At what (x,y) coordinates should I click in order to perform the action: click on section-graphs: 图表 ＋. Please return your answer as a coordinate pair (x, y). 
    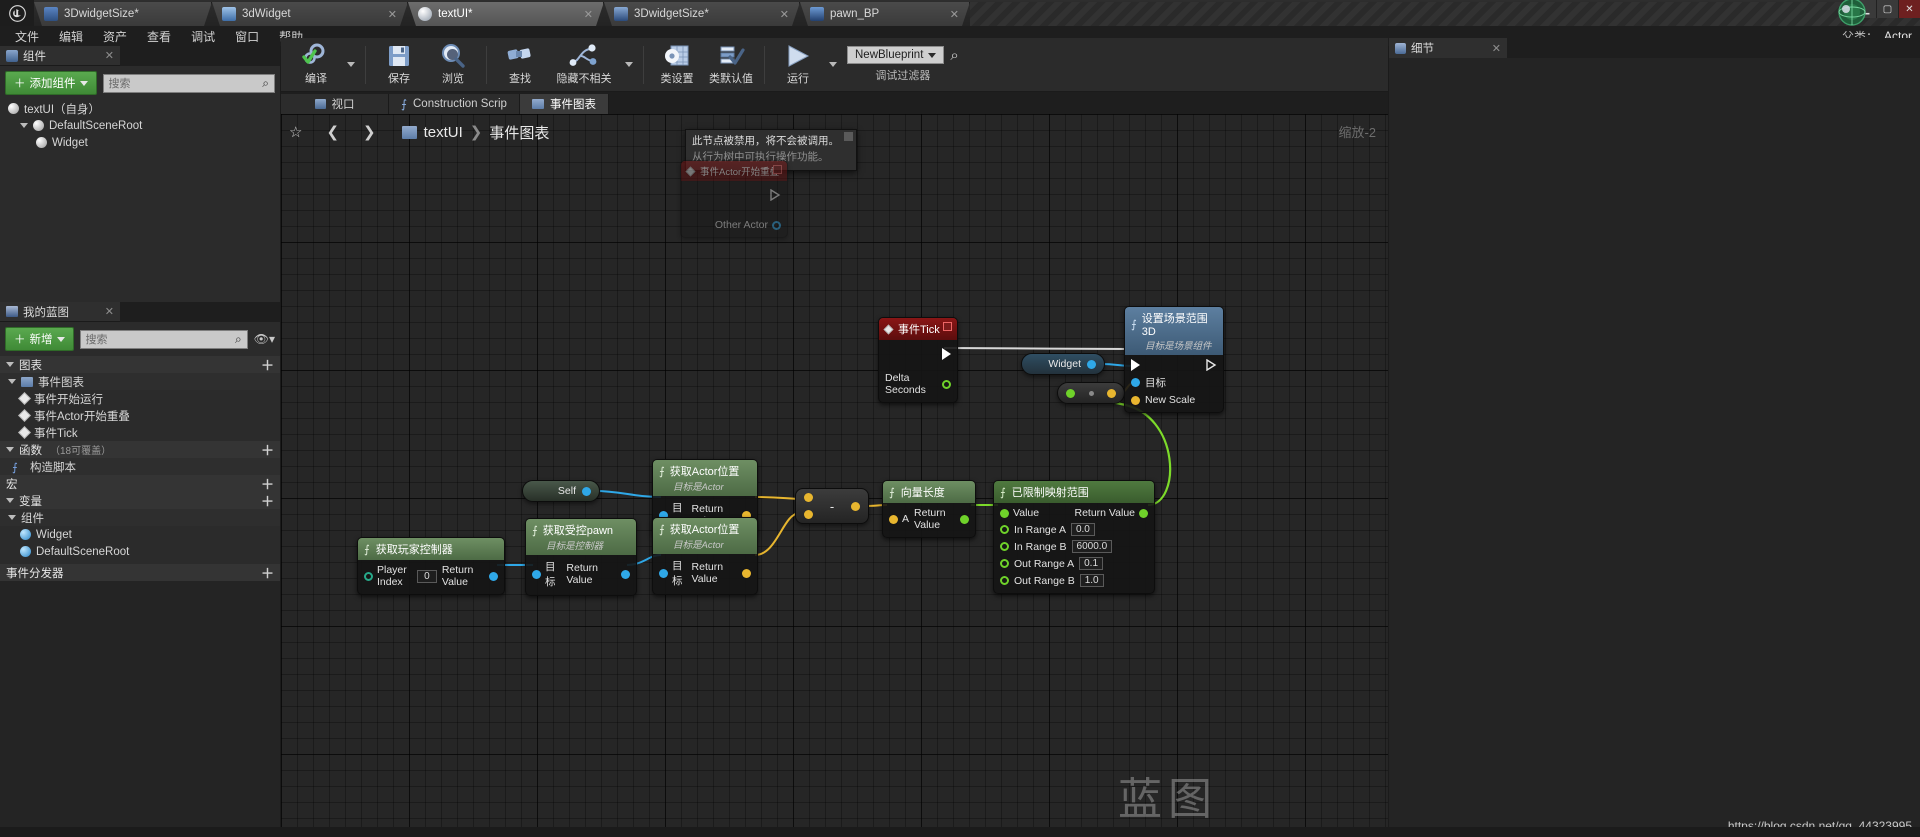
    Looking at the image, I should click on (140, 364).